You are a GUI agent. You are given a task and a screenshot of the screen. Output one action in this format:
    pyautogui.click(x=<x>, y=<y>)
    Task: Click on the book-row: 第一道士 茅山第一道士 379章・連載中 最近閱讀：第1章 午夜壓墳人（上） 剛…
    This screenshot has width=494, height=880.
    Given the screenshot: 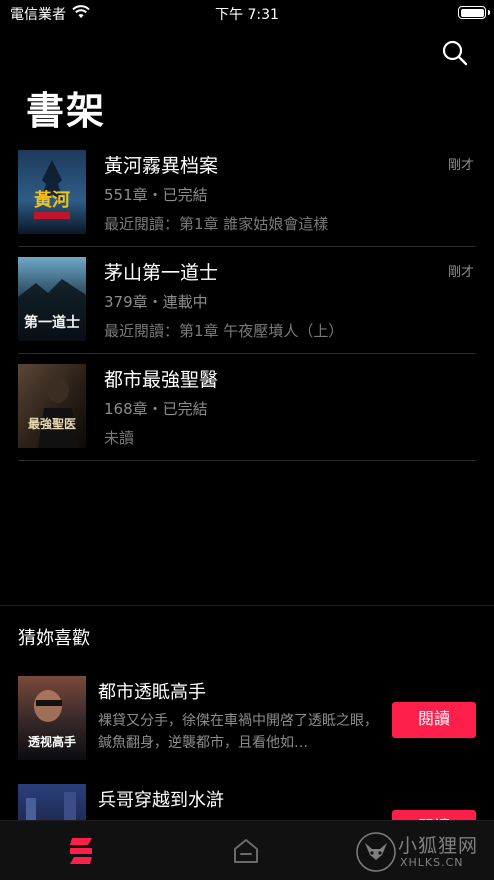 What is the action you would take?
    pyautogui.click(x=247, y=300)
    